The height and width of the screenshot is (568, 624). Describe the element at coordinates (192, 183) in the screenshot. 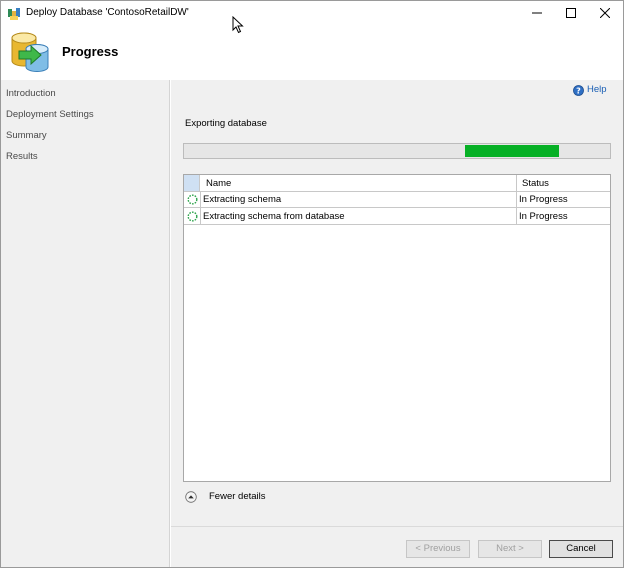

I see `select-all-cell` at that location.